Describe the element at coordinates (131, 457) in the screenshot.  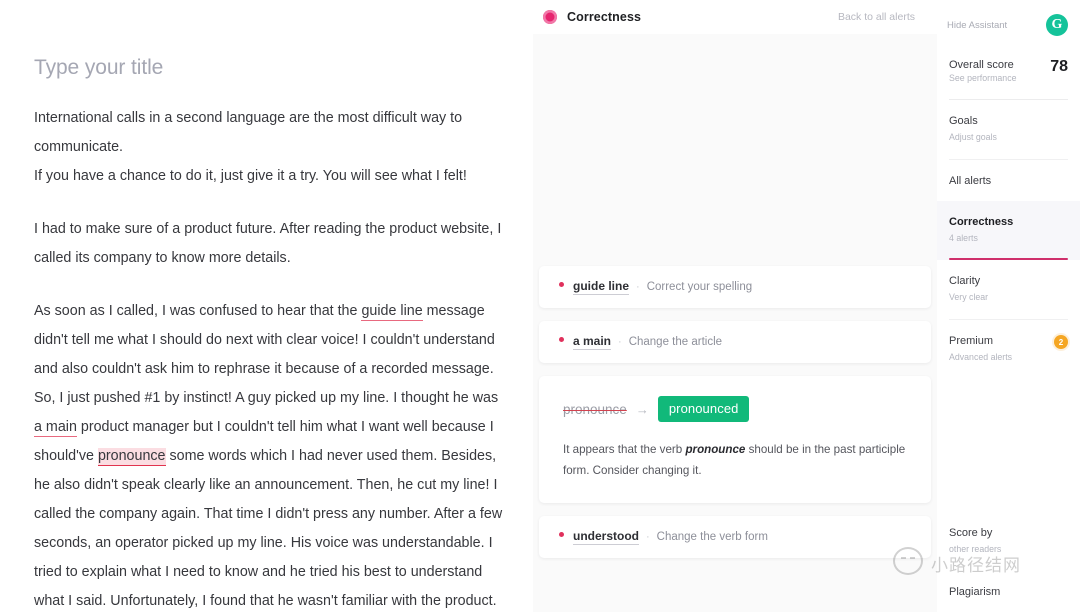
I see `inline-error-pronounce-active: pronounce` at that location.